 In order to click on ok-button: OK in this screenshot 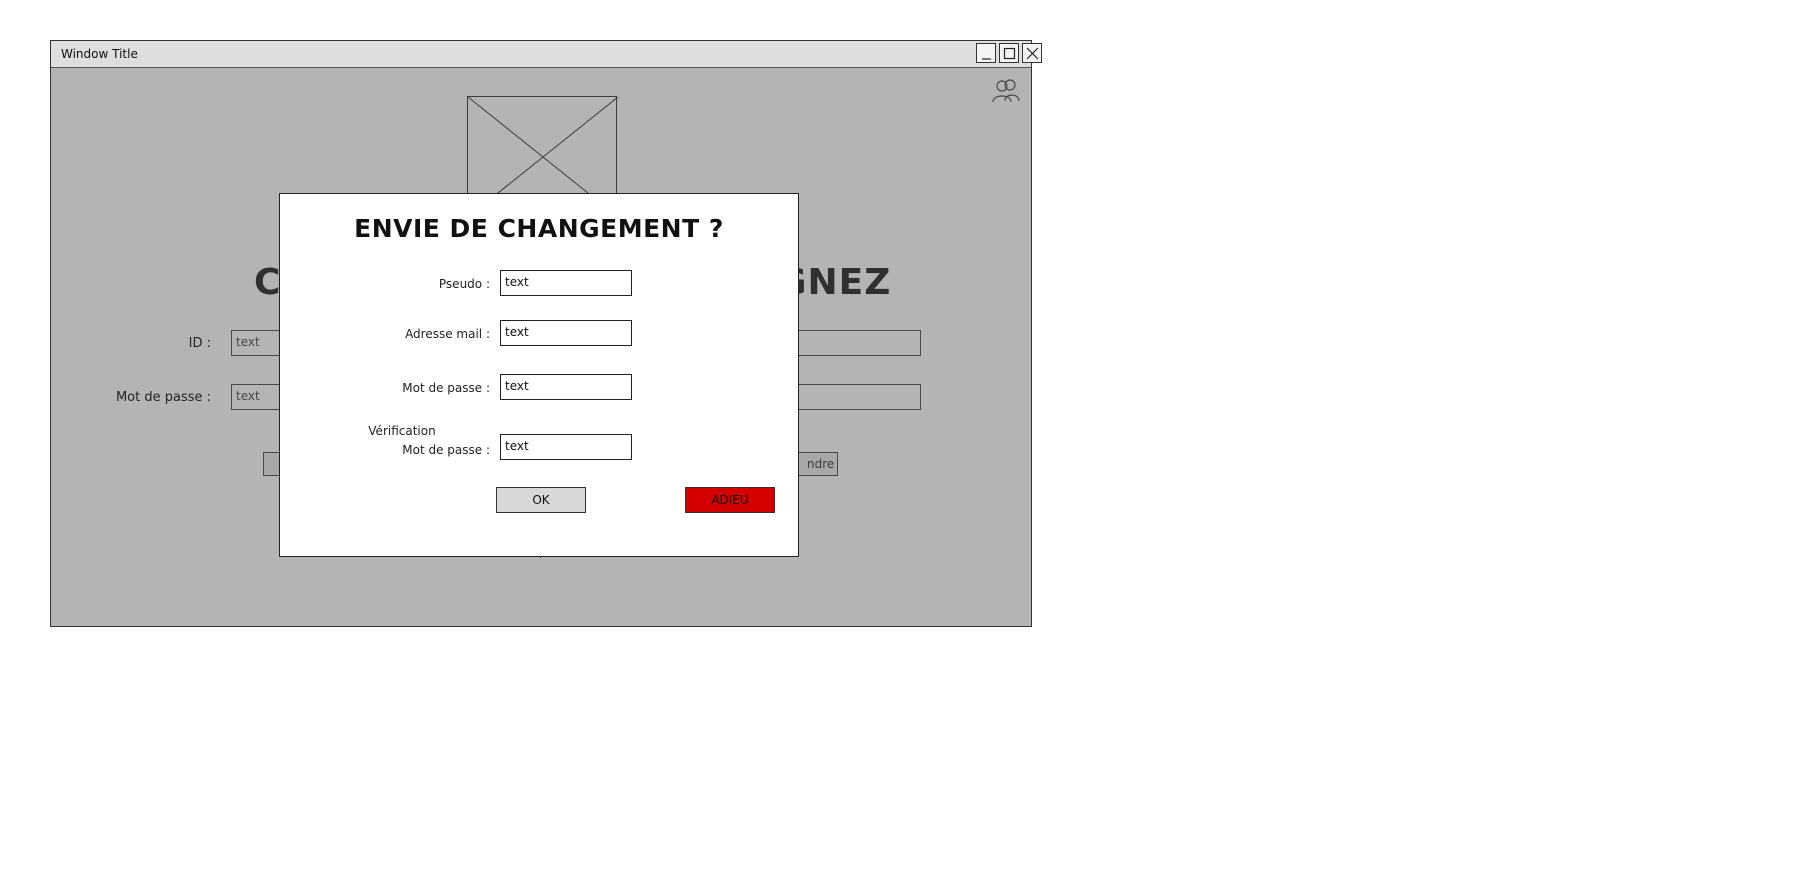, I will do `click(541, 500)`.